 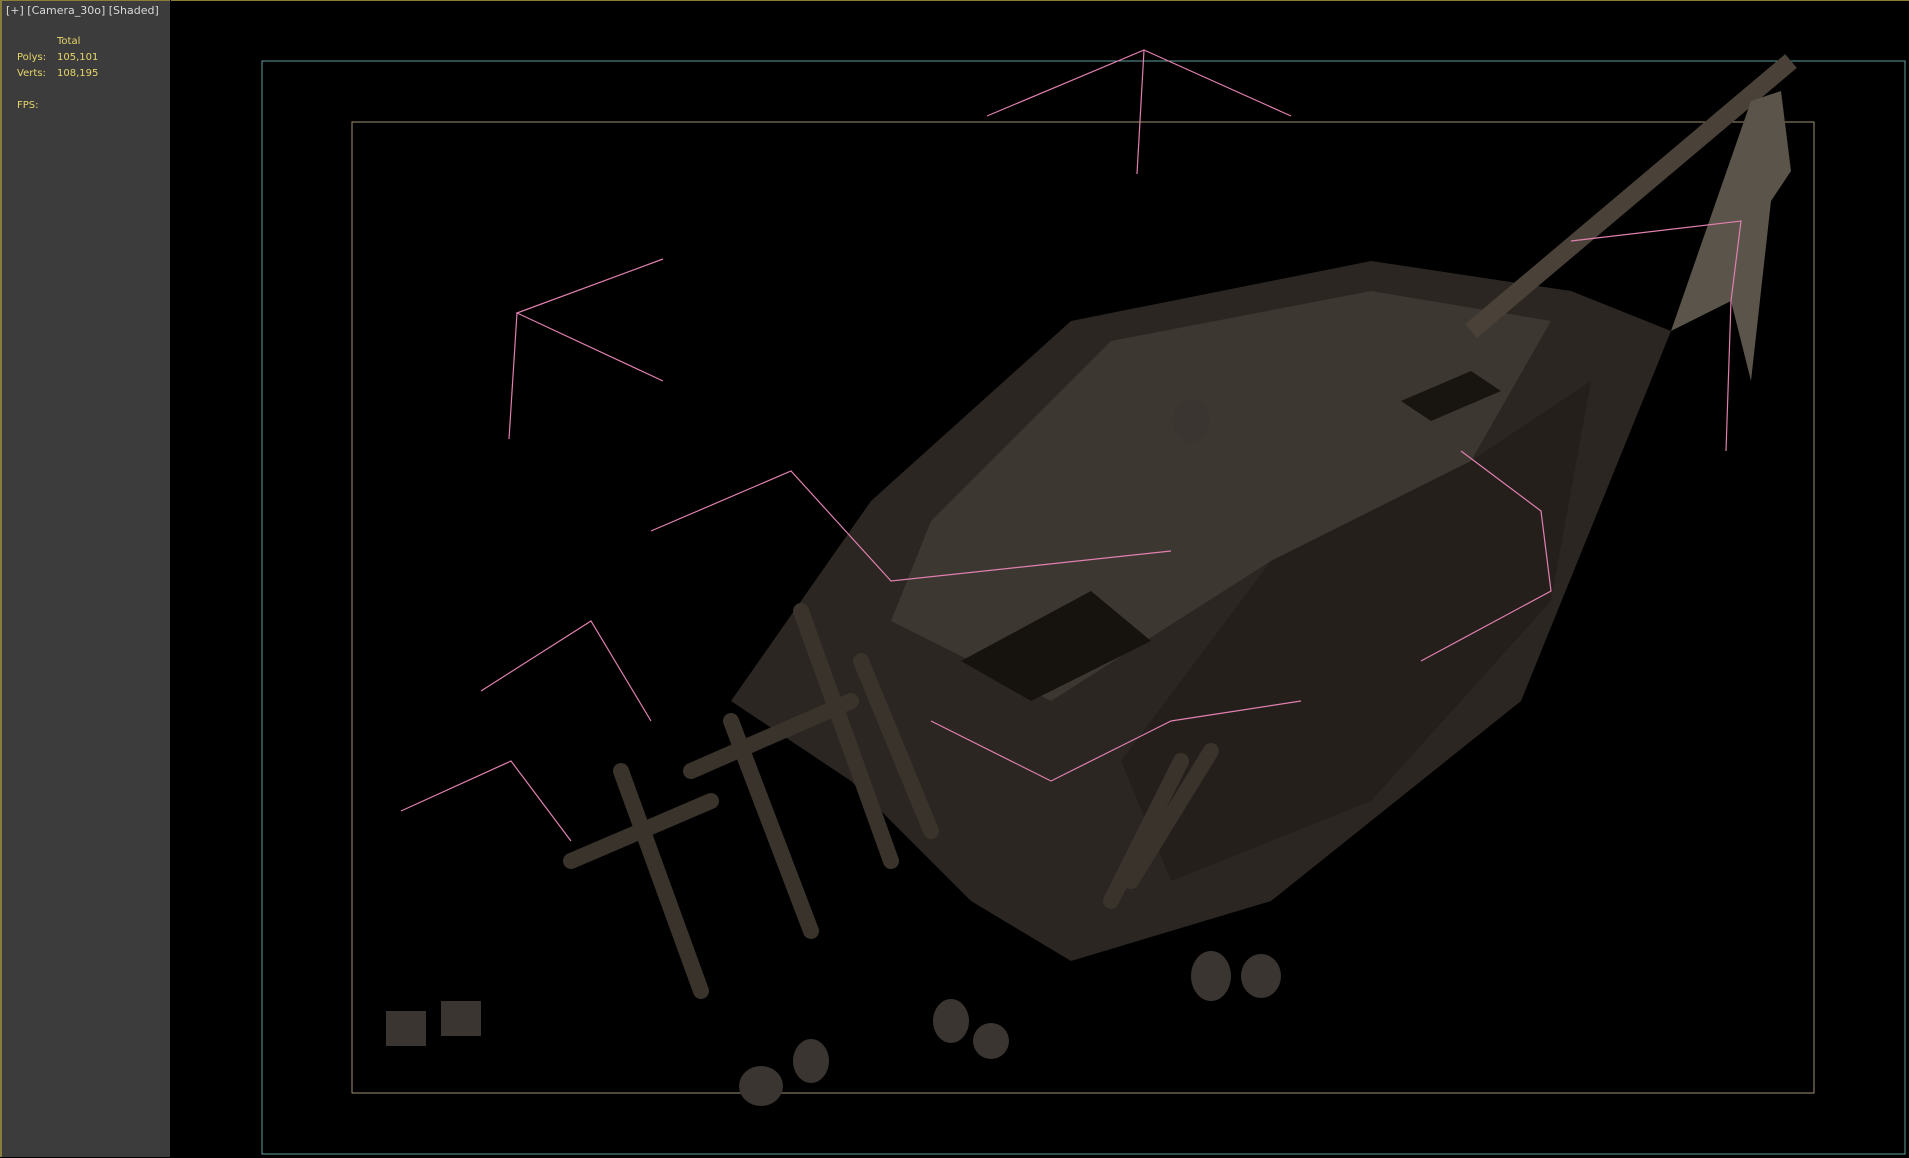 What do you see at coordinates (31, 73) in the screenshot?
I see `verts-label: Verts:` at bounding box center [31, 73].